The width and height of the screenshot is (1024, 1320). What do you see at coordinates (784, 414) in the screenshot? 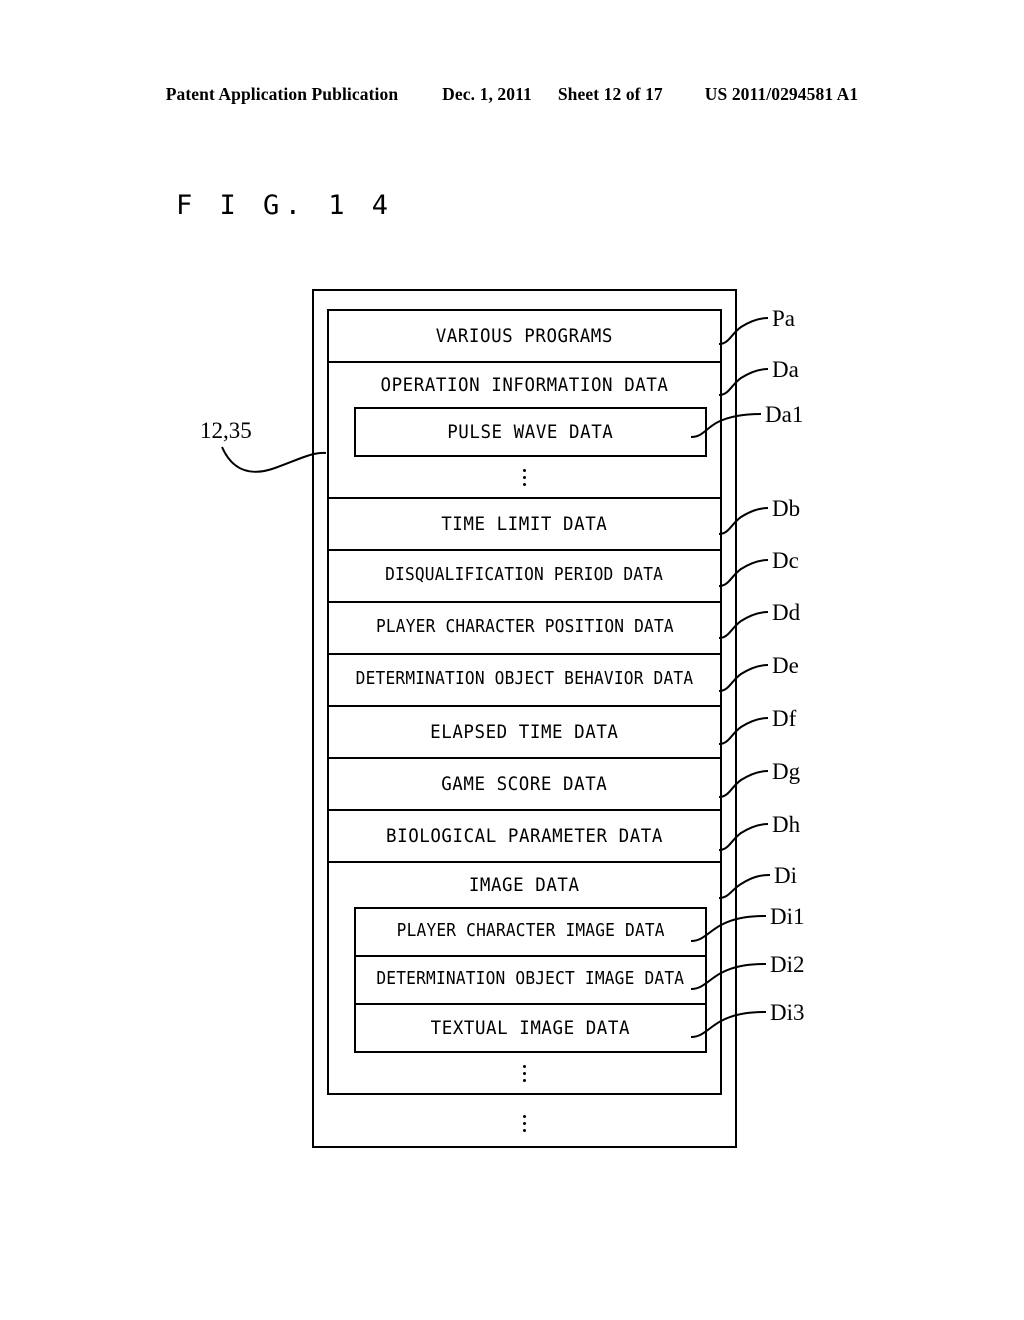
I see `ref-label-da1: Da1` at bounding box center [784, 414].